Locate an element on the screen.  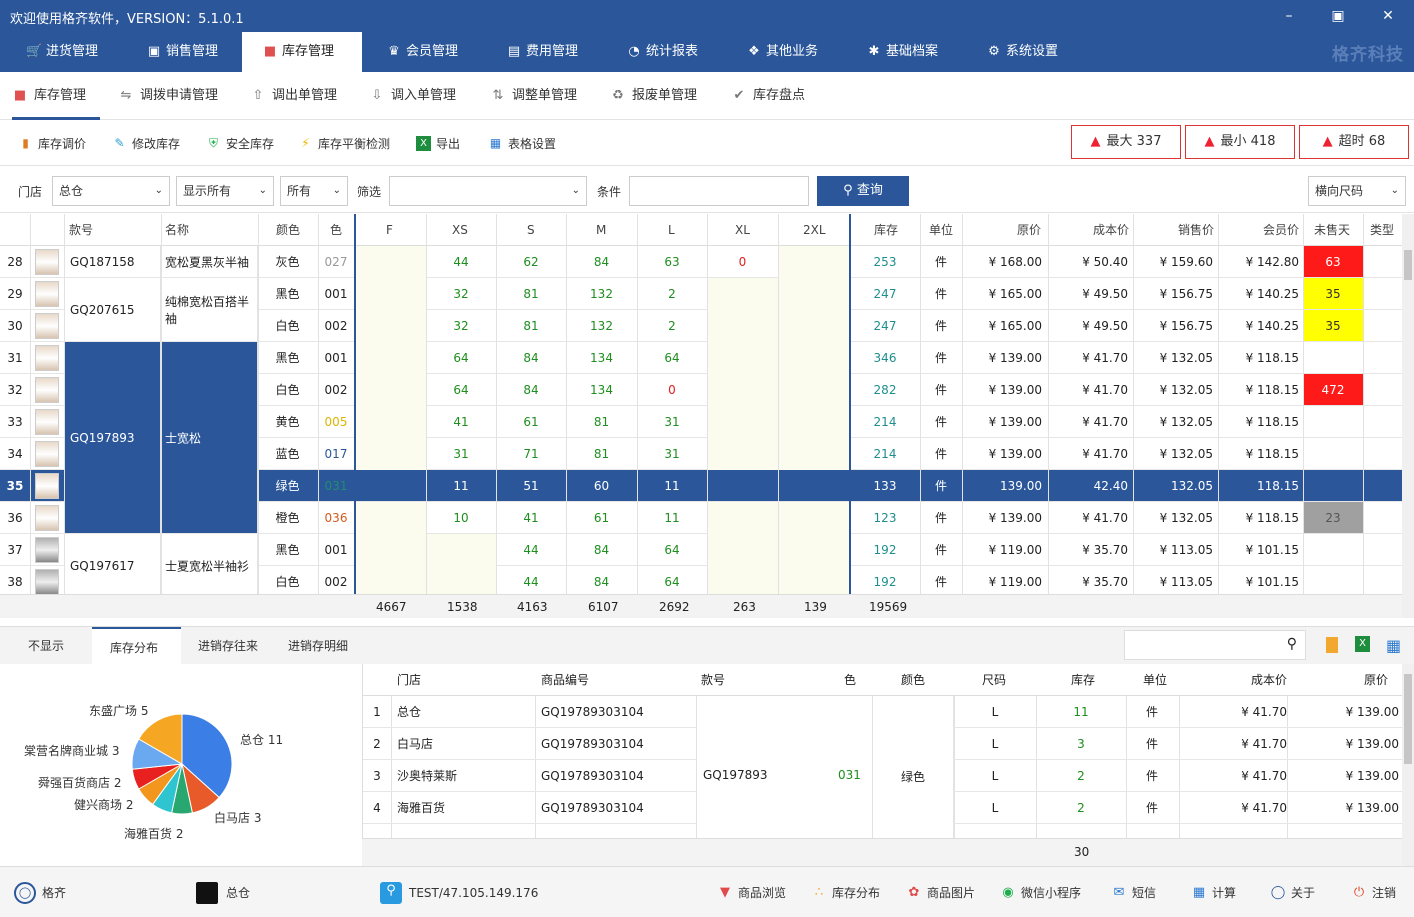
size-qty-l: 64 is located at coordinates (672, 358).